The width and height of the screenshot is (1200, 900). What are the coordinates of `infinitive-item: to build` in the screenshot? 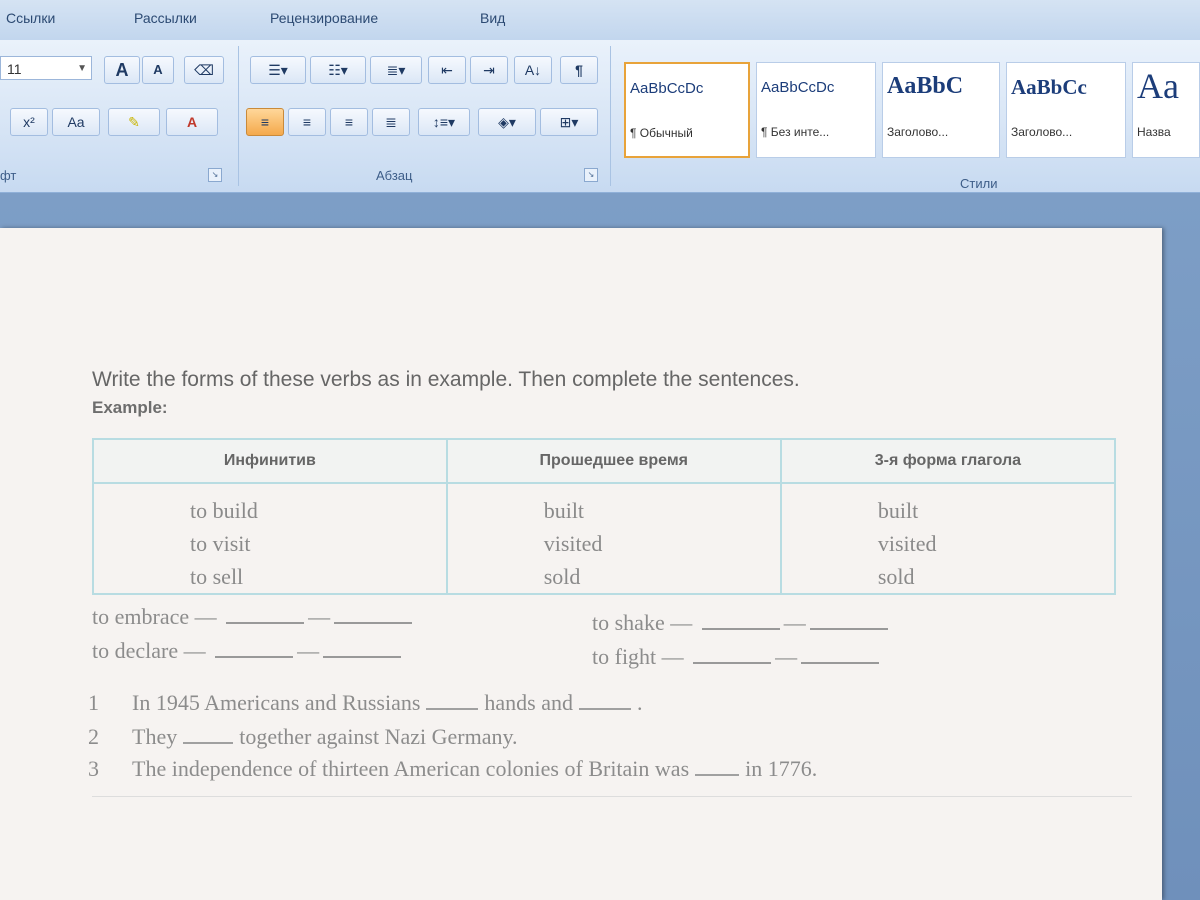 It's located at (224, 510).